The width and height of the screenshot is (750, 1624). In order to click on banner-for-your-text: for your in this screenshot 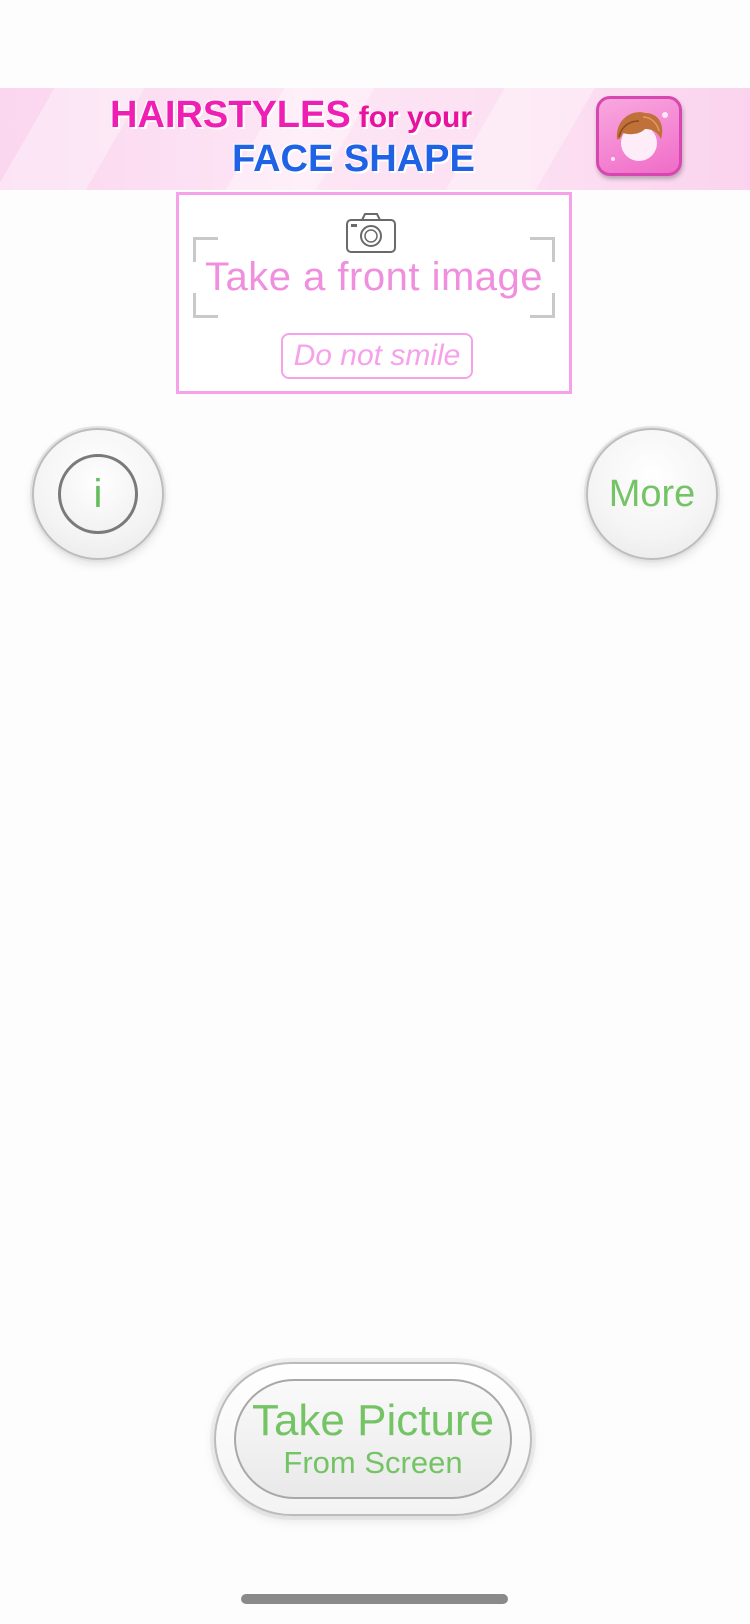, I will do `click(415, 117)`.